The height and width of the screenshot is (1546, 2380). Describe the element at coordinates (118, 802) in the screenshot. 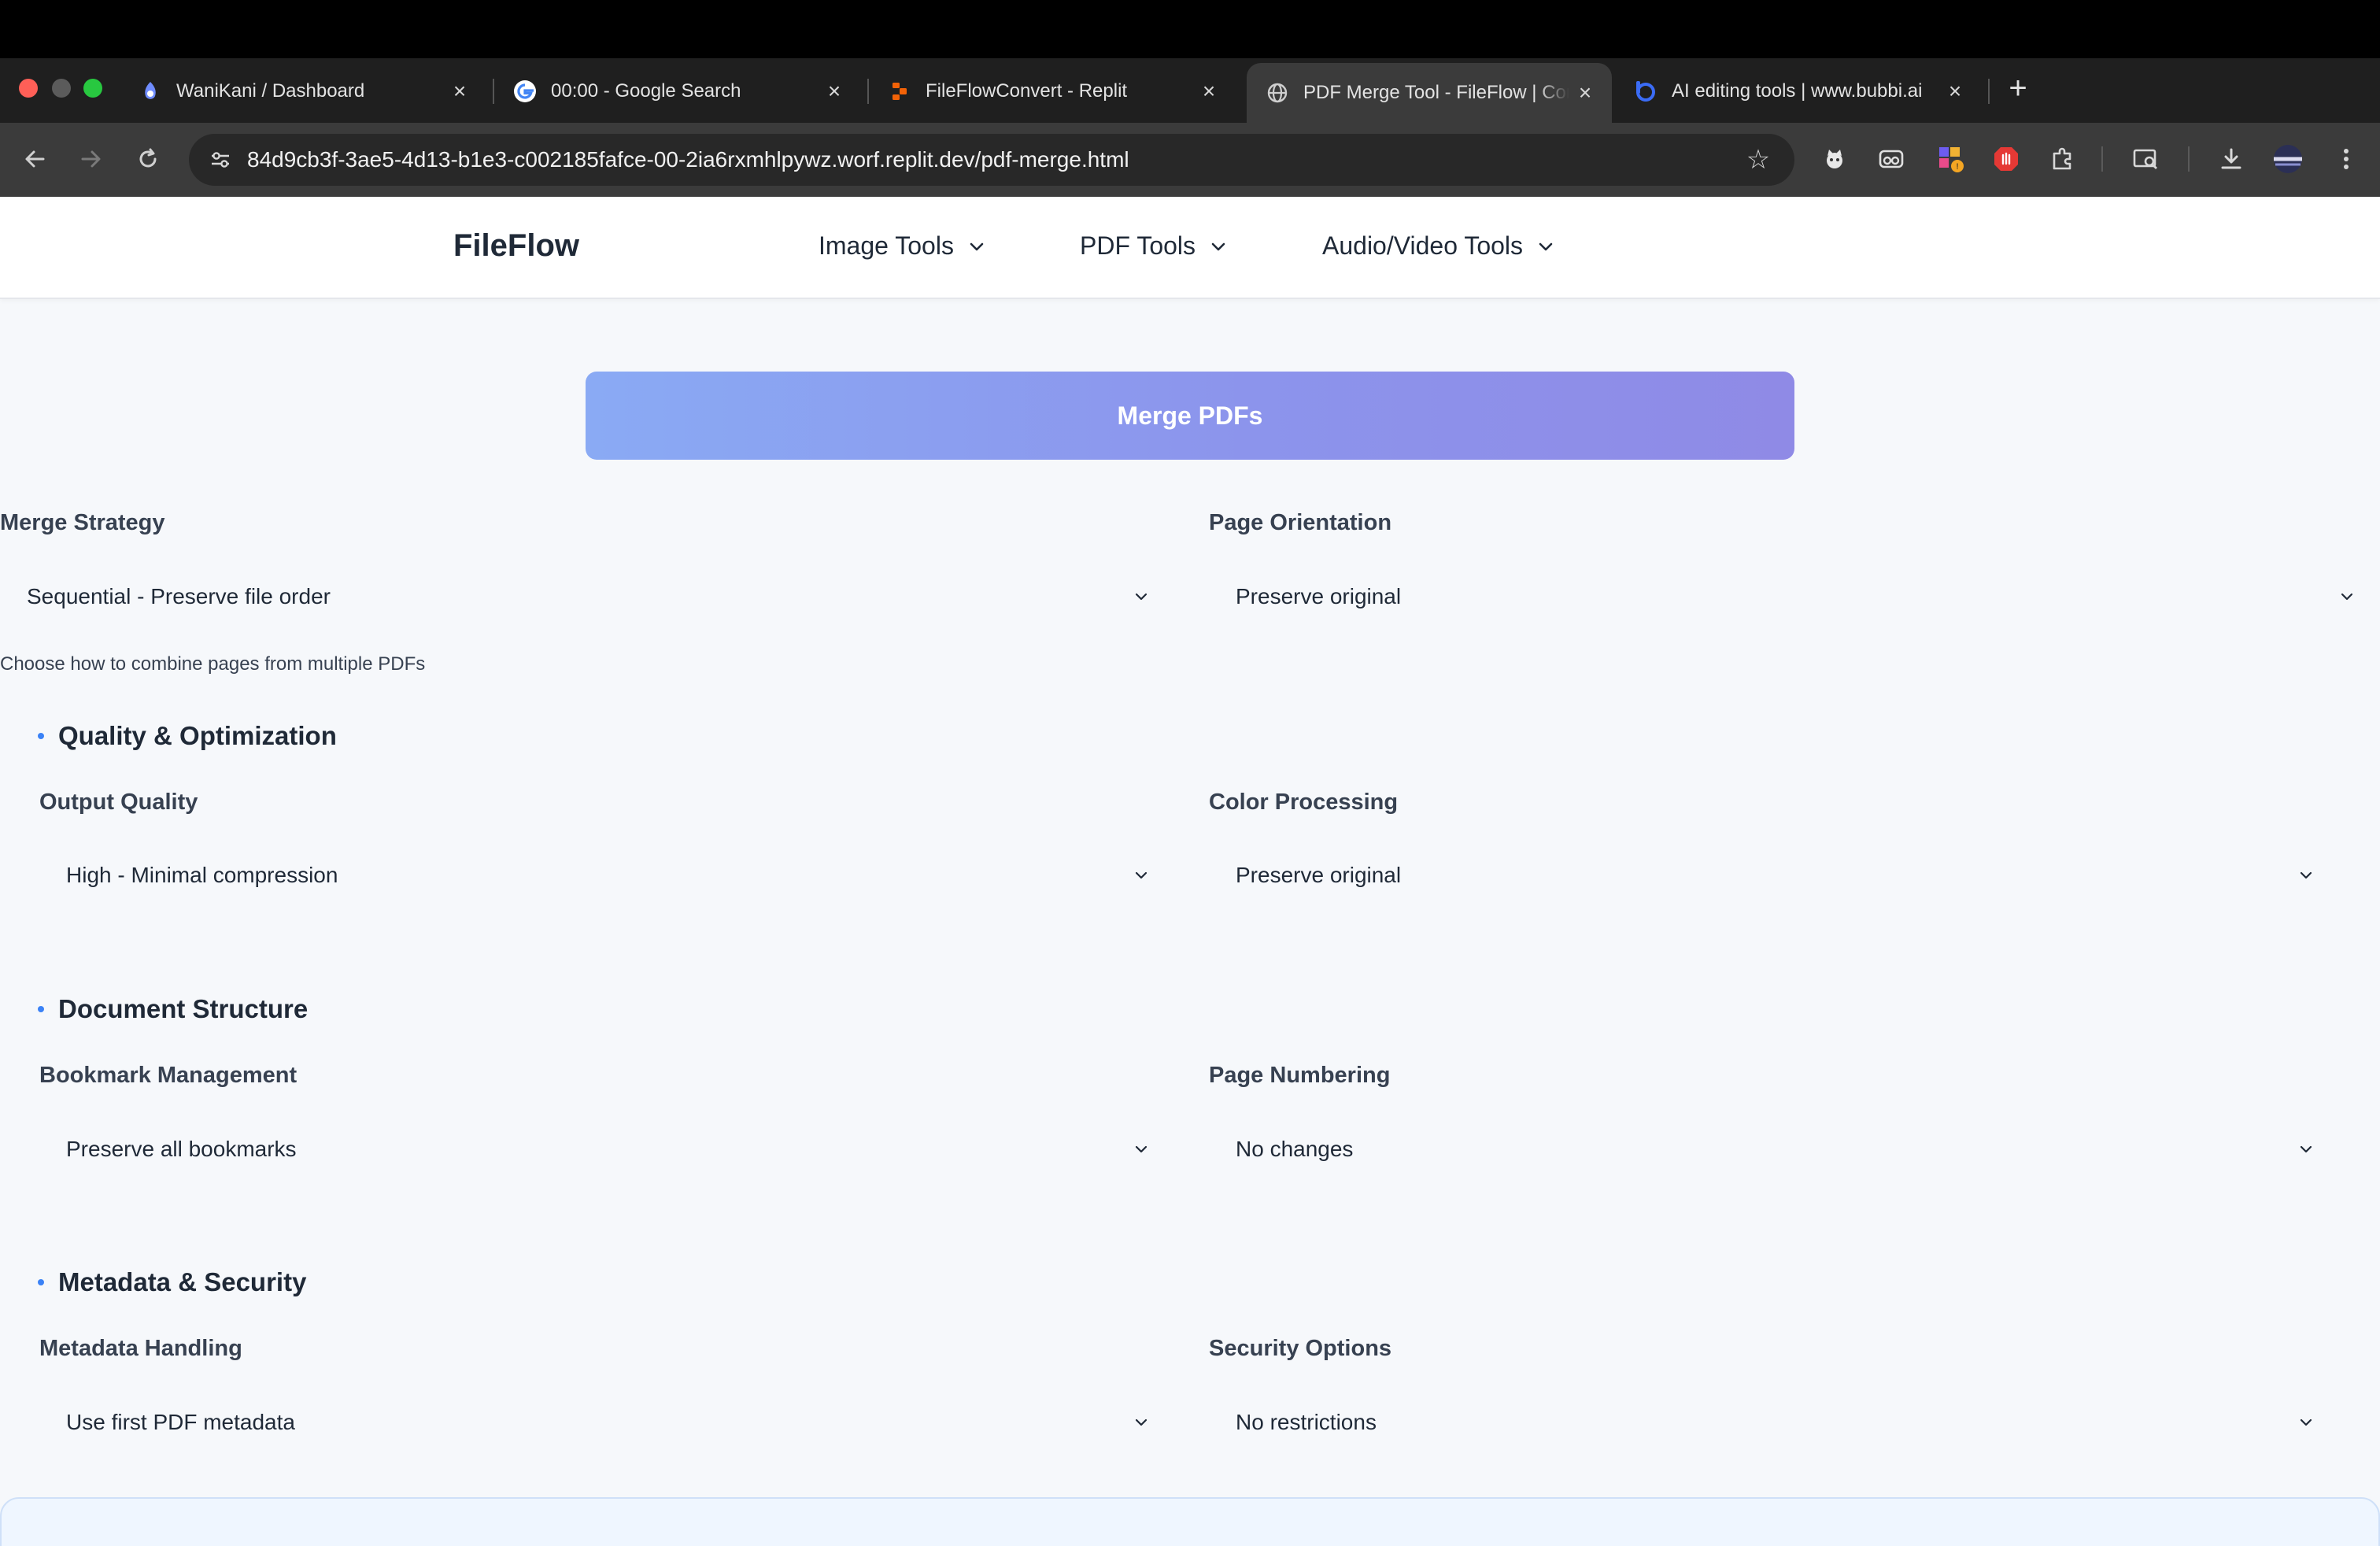

I see `output-quality-label: Output Quality` at that location.